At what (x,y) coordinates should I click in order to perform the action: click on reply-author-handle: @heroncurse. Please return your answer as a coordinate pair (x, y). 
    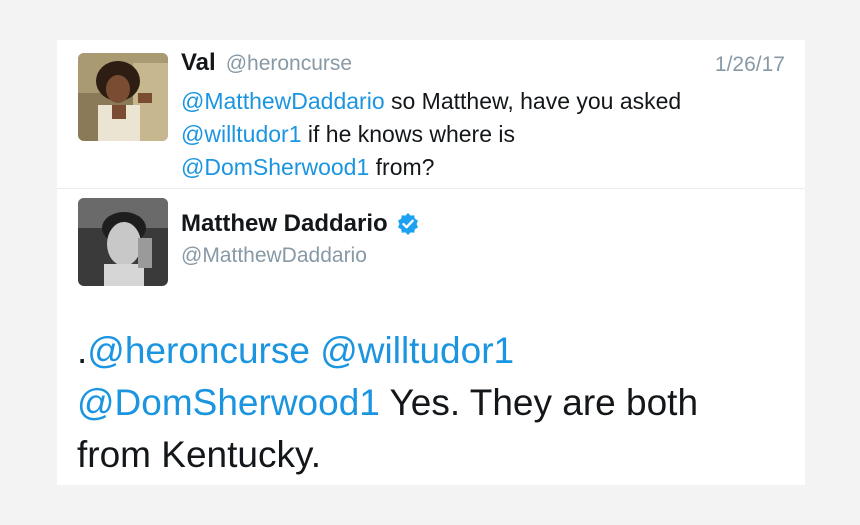
    Looking at the image, I should click on (289, 63).